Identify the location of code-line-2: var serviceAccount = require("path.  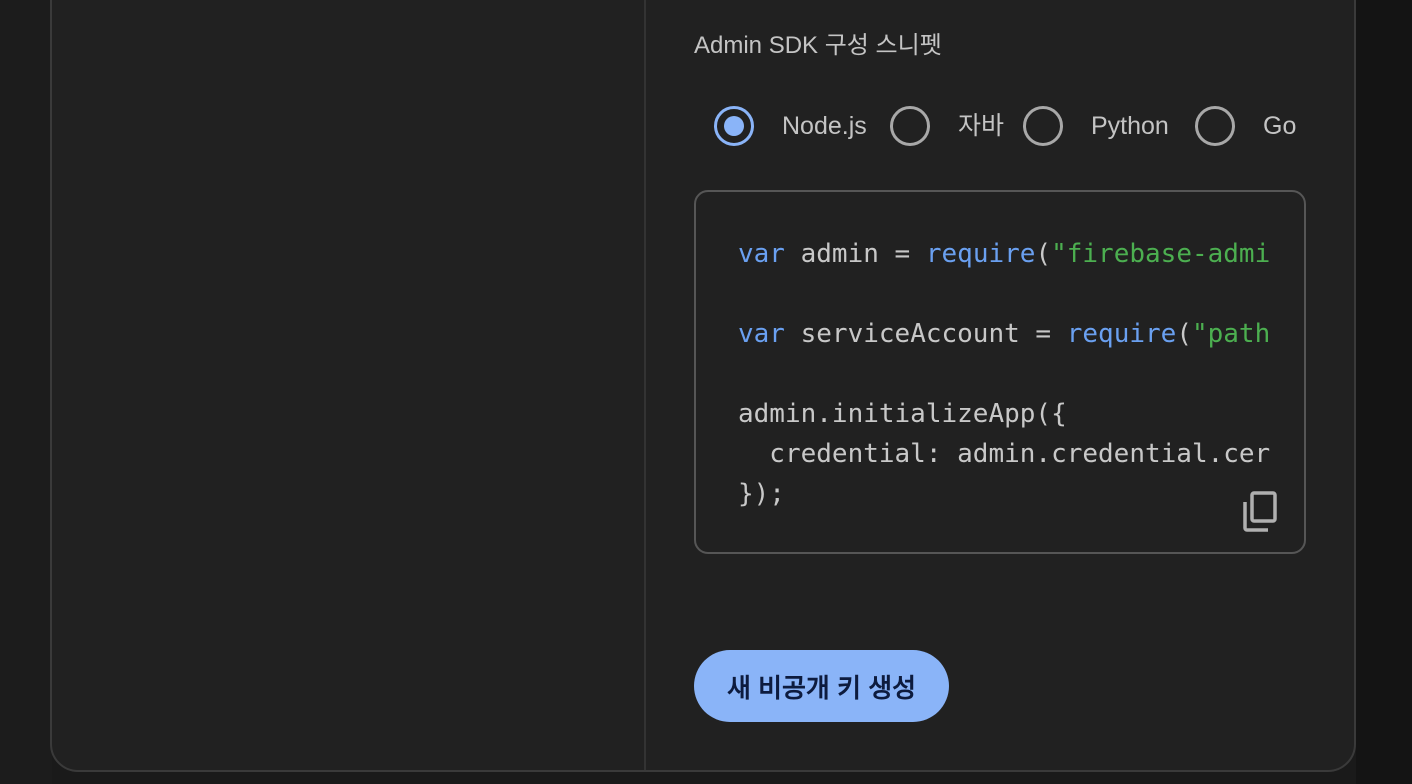
(1004, 334).